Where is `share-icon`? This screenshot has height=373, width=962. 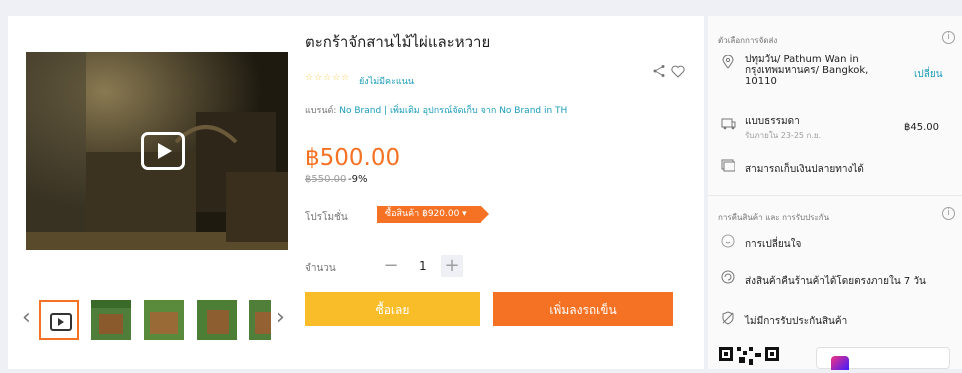
share-icon is located at coordinates (659, 72).